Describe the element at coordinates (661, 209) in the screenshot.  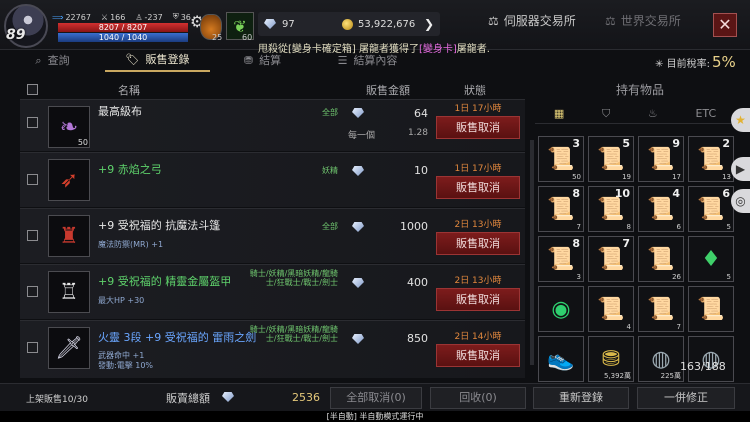
I see `scroll-item-slot: 📜 4 6` at that location.